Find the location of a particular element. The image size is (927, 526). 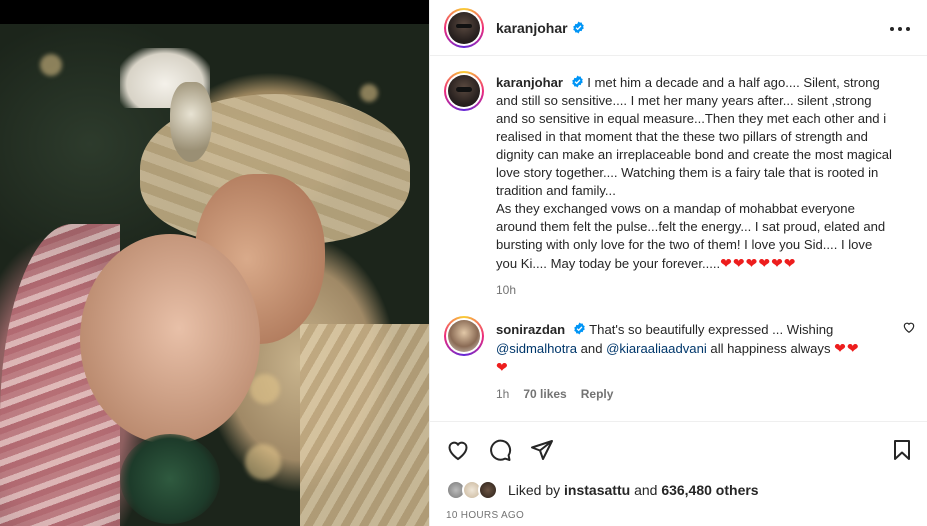

reply-meta: 1h 70 likes Reply is located at coordinates (694, 394).